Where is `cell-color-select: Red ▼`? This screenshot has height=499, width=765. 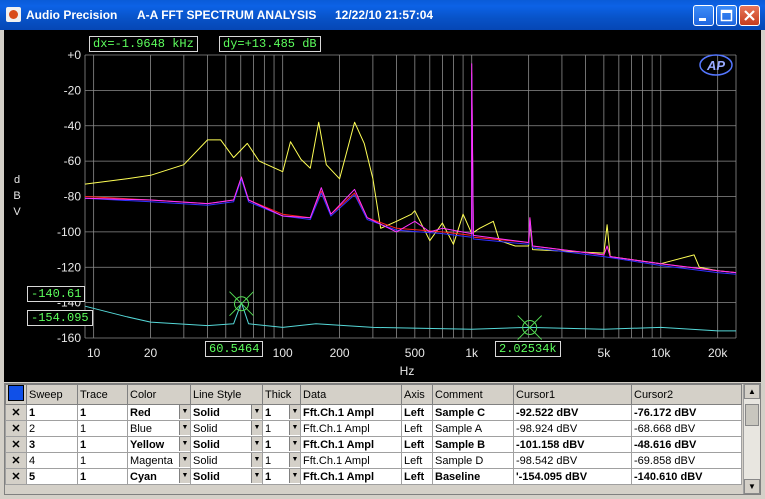
cell-color-select: Red ▼ is located at coordinates (159, 412).